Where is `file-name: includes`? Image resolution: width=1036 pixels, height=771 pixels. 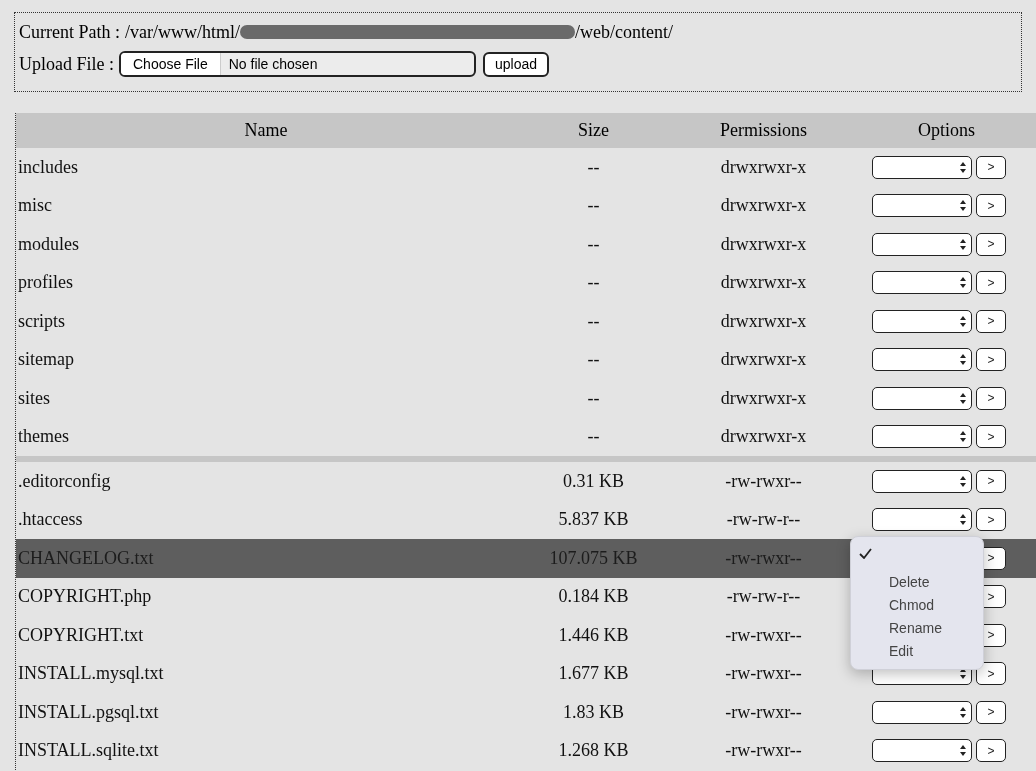 file-name: includes is located at coordinates (48, 167).